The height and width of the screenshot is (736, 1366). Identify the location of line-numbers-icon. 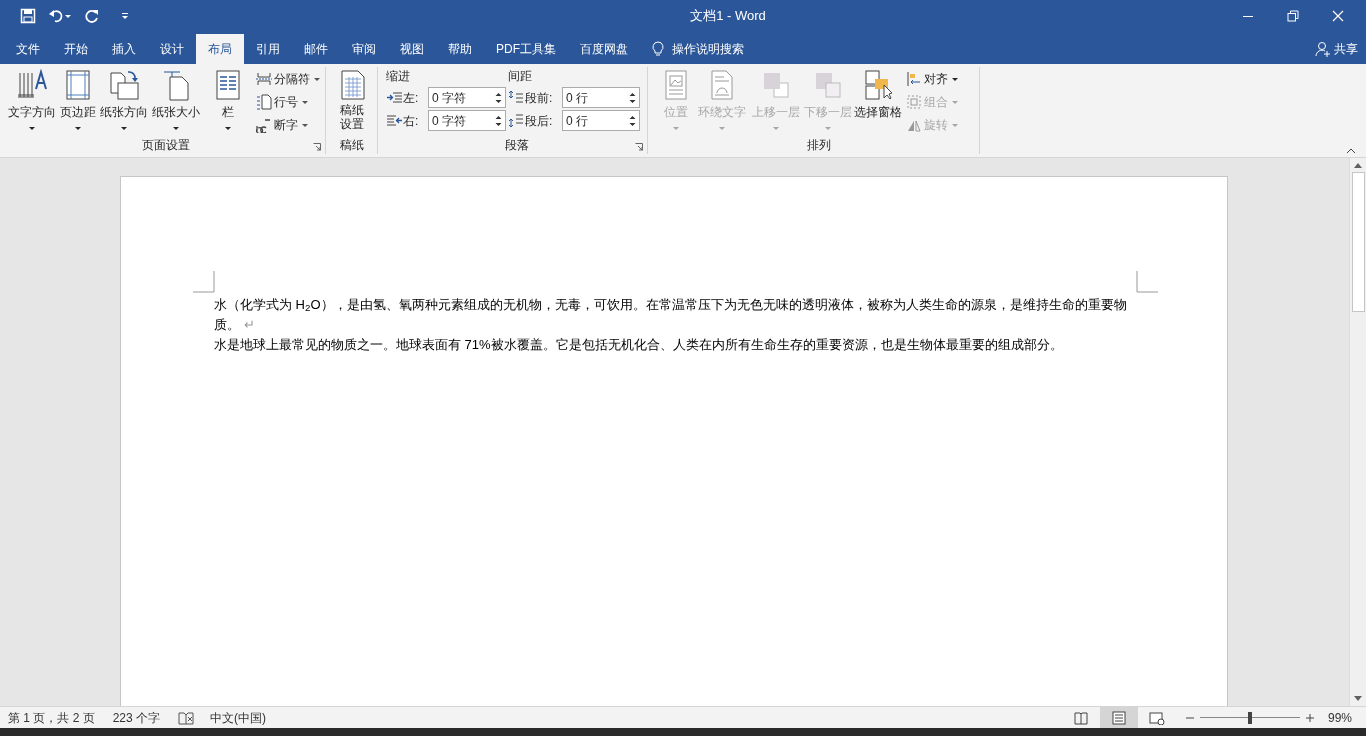
(264, 102).